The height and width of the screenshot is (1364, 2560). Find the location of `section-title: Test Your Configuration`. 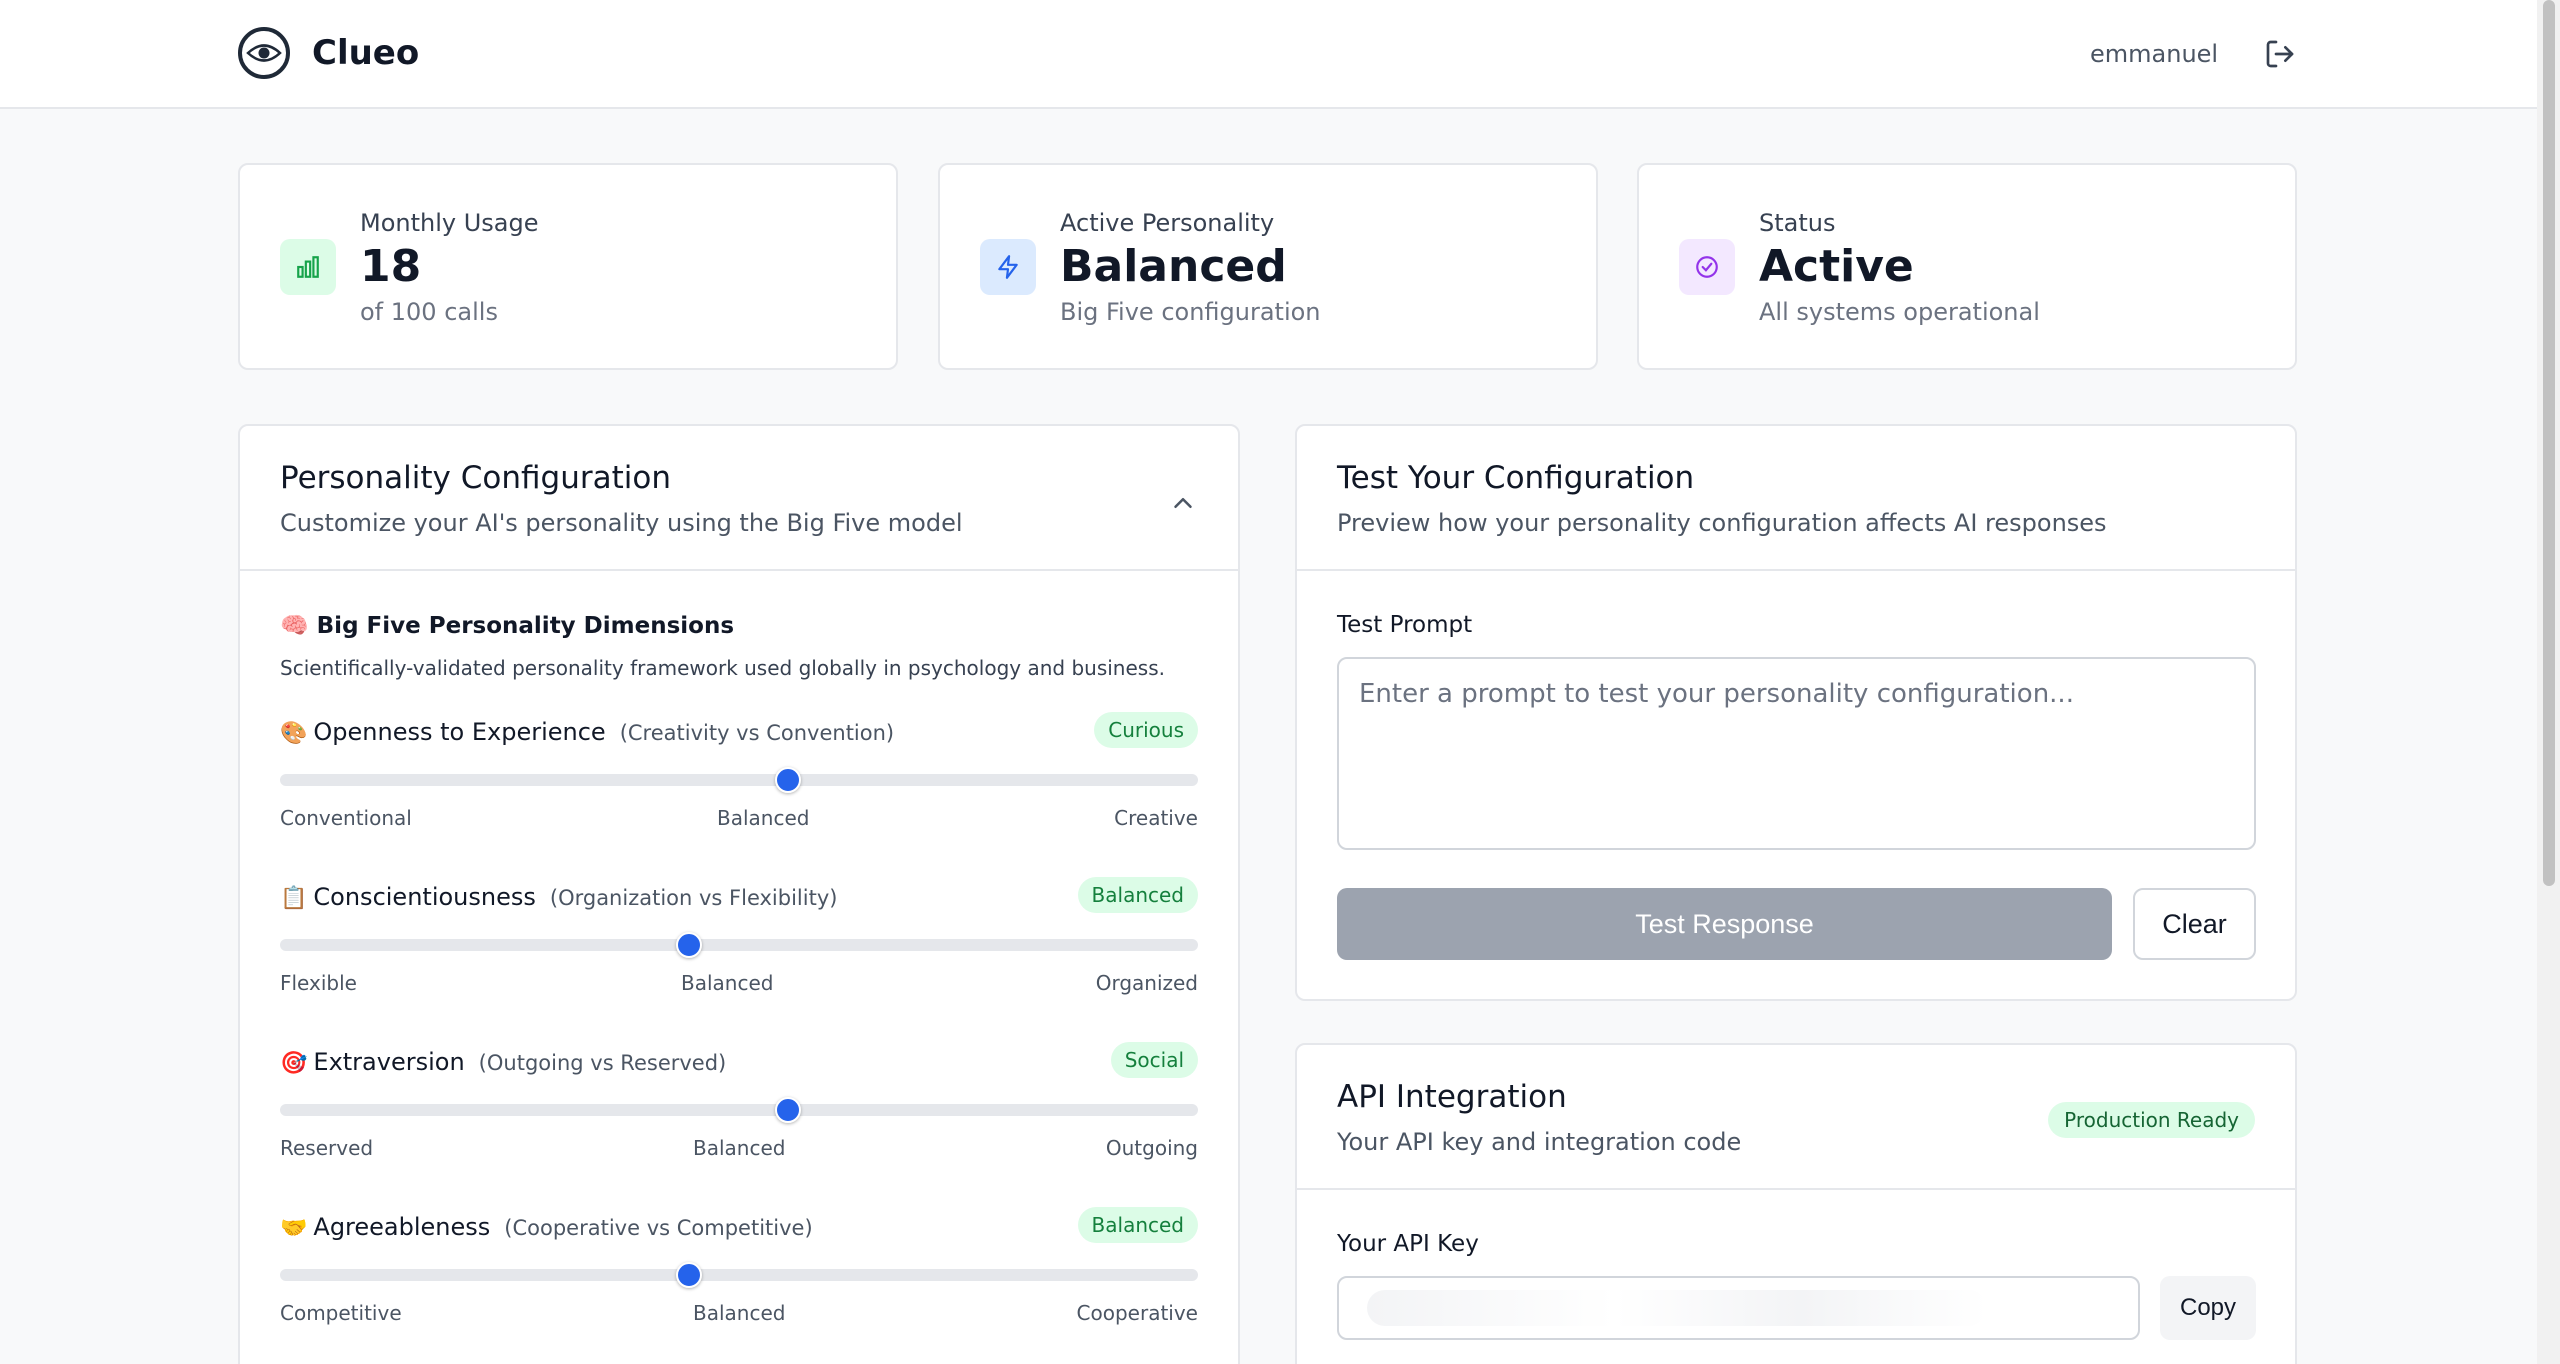

section-title: Test Your Configuration is located at coordinates (1516, 478).